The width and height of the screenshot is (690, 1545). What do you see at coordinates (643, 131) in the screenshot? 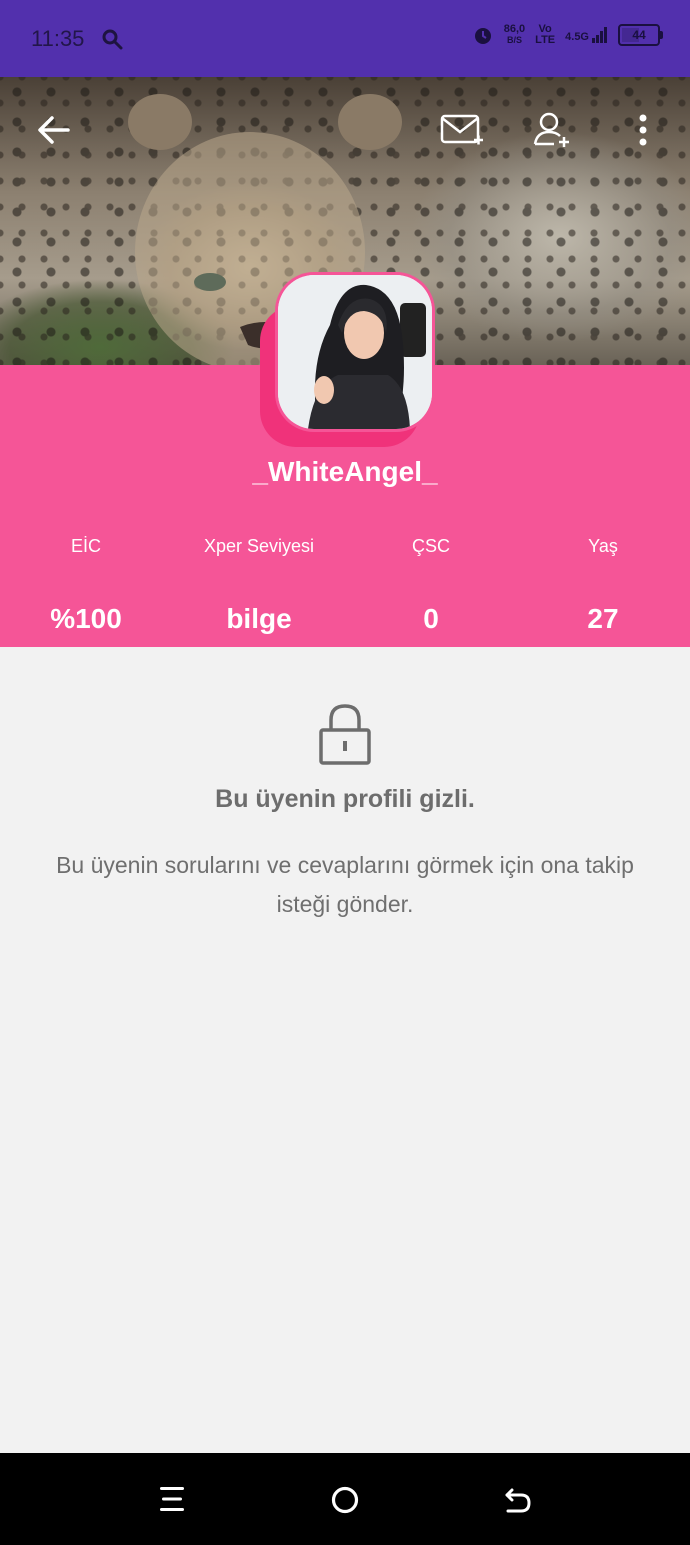
I see `more-vert-icon` at bounding box center [643, 131].